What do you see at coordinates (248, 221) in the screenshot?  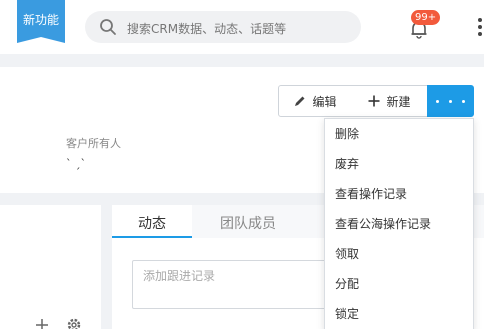 I see `tab-team-members: 团队成员` at bounding box center [248, 221].